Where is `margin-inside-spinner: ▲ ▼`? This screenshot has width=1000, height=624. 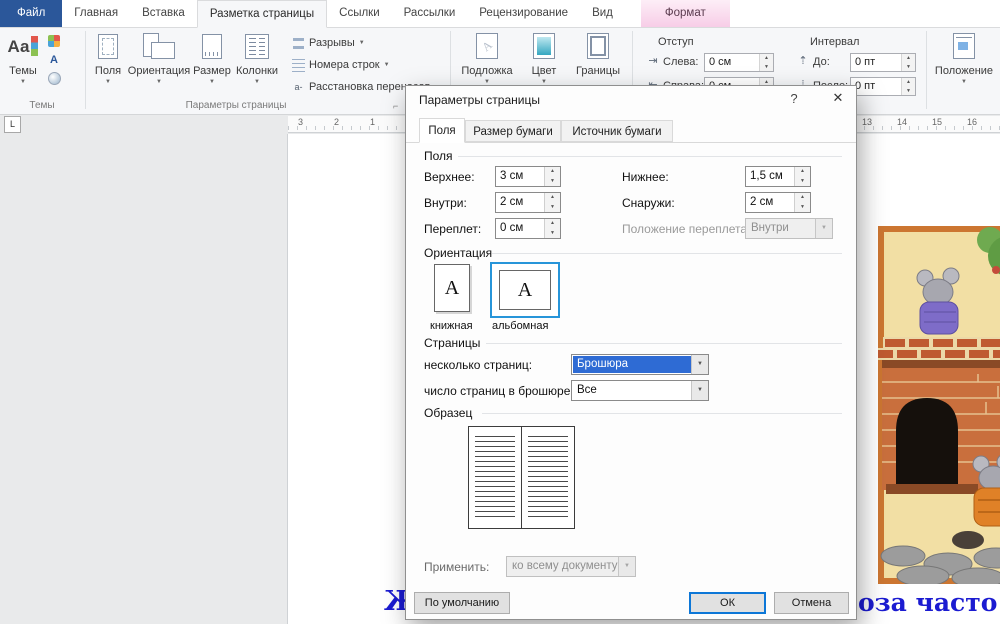 margin-inside-spinner: ▲ ▼ is located at coordinates (552, 202).